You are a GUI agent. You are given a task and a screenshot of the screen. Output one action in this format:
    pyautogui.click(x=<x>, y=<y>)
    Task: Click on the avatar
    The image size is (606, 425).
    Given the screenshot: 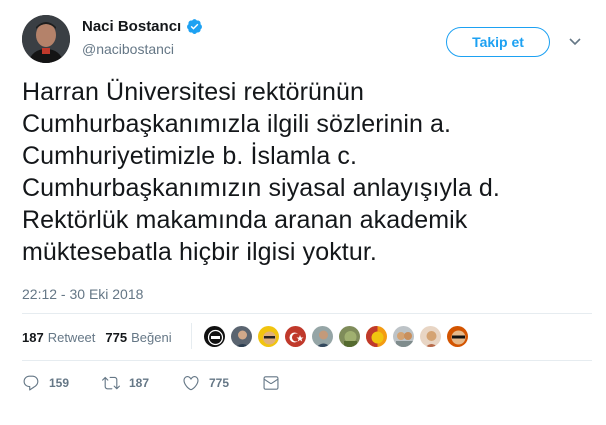 What is the action you would take?
    pyautogui.click(x=46, y=39)
    